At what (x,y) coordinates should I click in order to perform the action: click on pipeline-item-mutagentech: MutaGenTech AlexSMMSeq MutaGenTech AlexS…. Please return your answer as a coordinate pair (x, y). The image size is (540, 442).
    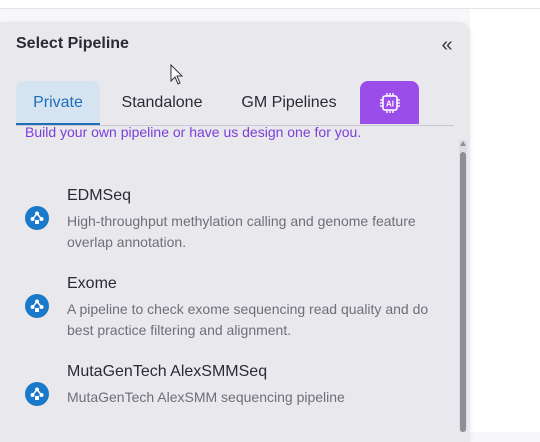
    Looking at the image, I should click on (234, 388).